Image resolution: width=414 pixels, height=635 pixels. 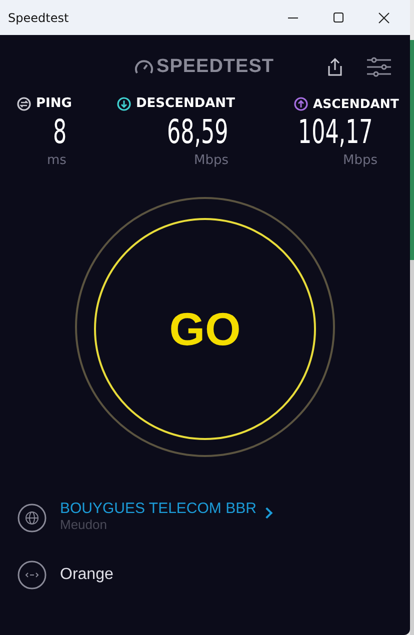 What do you see at coordinates (215, 67) in the screenshot?
I see `logo-text: SPEEDTEST` at bounding box center [215, 67].